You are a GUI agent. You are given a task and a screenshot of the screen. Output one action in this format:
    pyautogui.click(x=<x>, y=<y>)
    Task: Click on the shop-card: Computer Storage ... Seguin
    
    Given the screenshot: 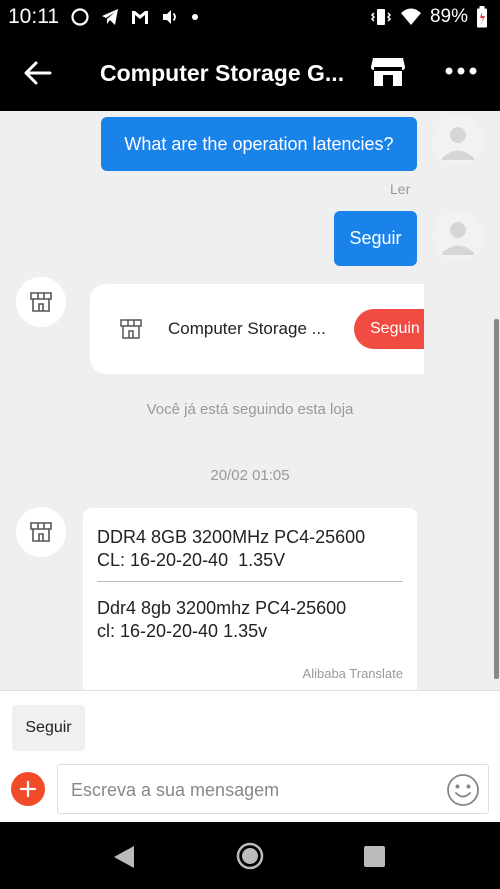 What is the action you would take?
    pyautogui.click(x=257, y=329)
    